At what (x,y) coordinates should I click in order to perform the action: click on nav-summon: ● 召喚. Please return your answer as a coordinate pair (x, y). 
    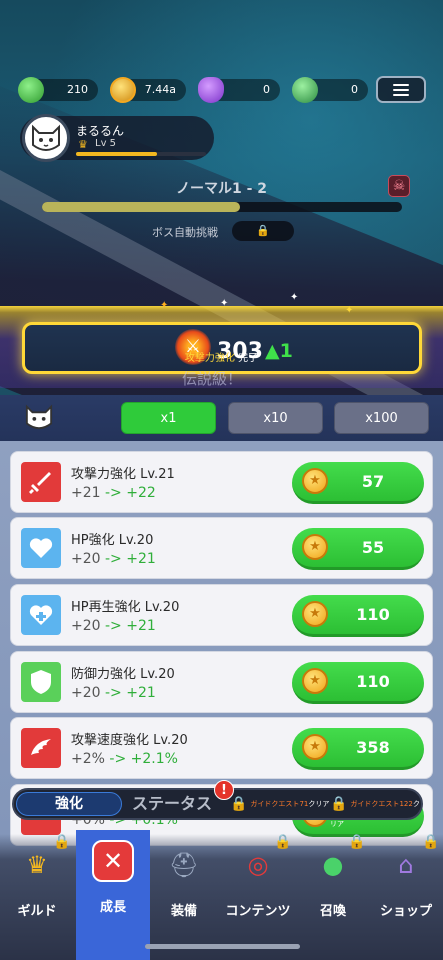
    Looking at the image, I should click on (333, 897).